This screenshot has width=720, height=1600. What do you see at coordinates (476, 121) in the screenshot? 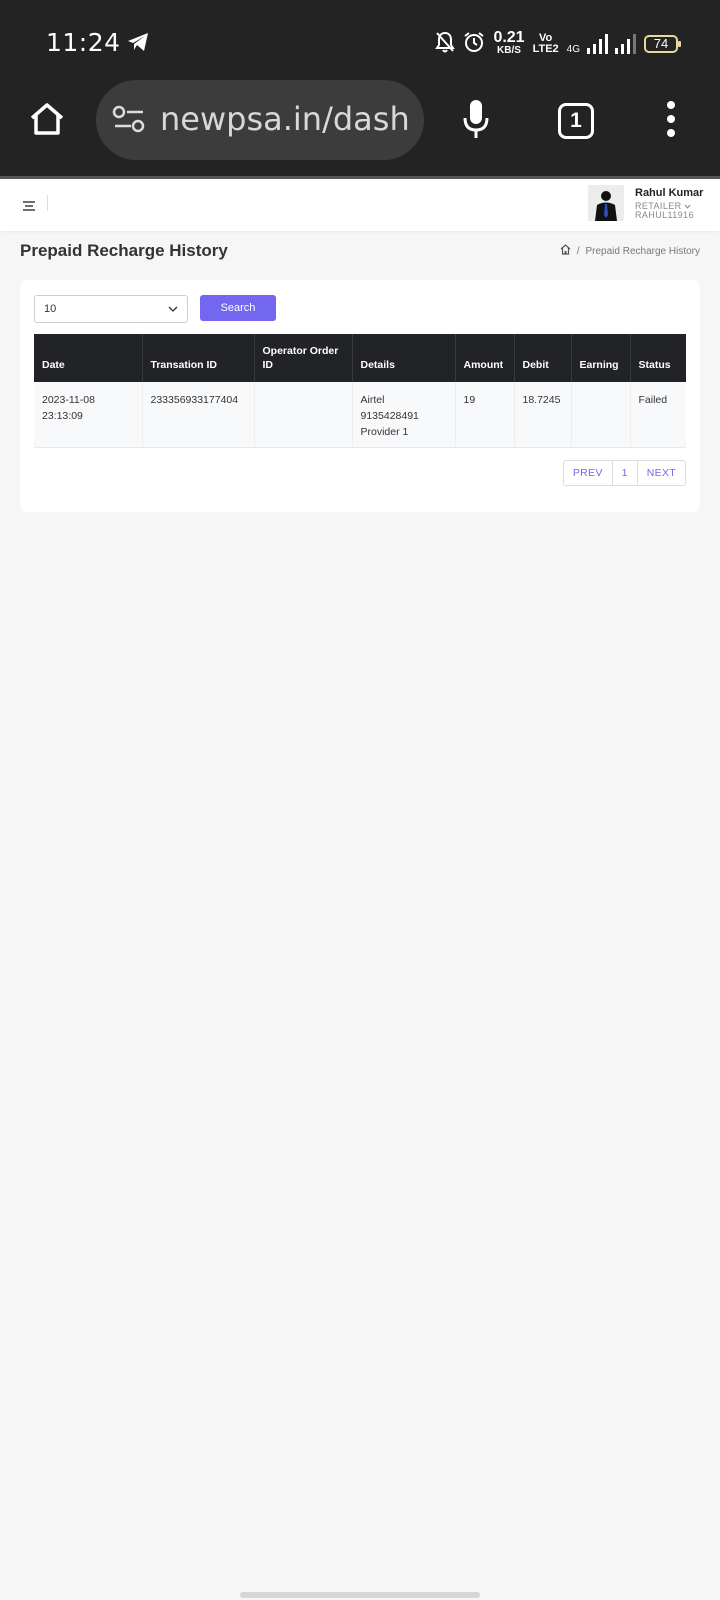
I see `mic-icon` at bounding box center [476, 121].